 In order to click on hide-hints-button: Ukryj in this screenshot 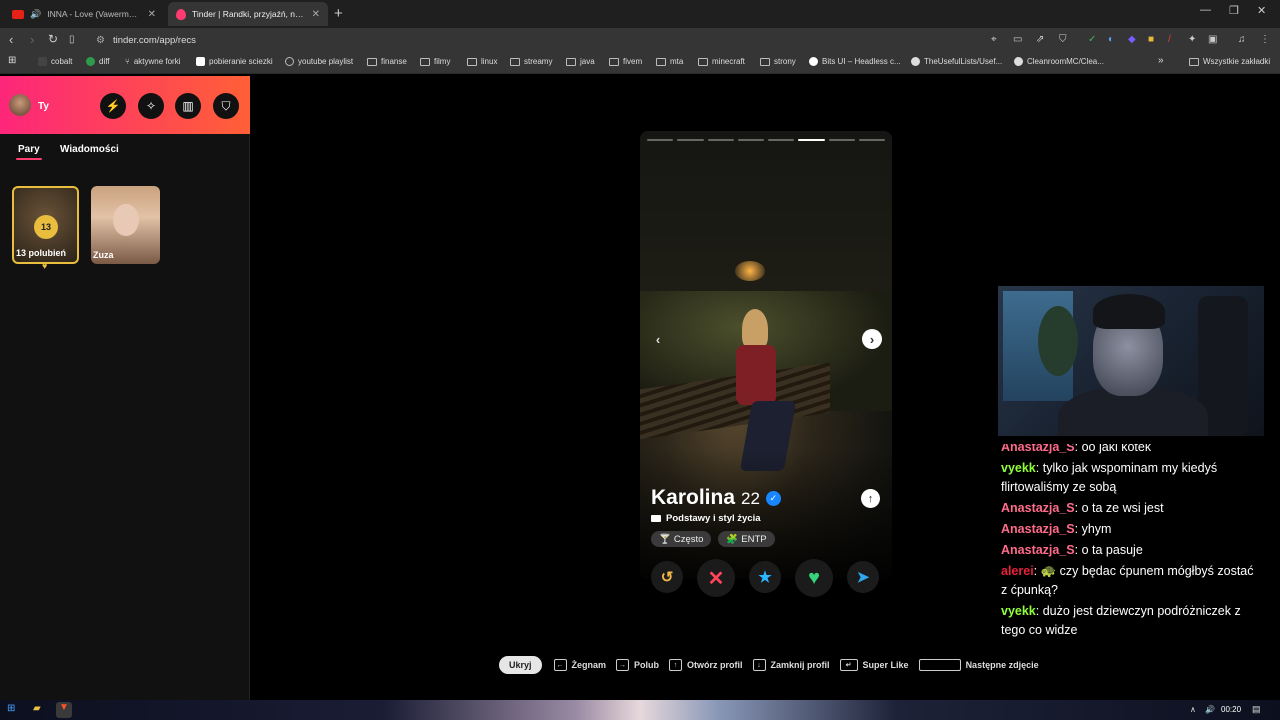, I will do `click(520, 665)`.